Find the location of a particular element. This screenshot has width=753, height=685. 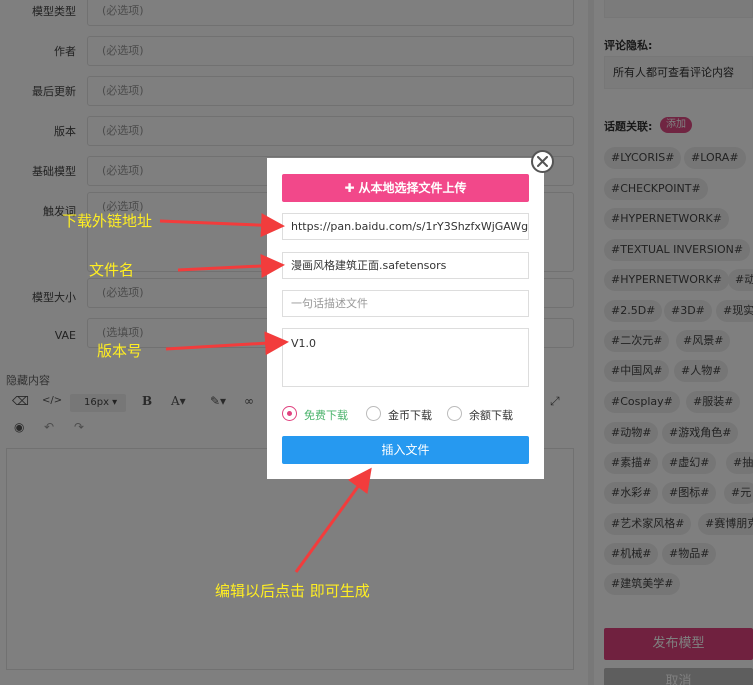

annotation-version: 版本号 is located at coordinates (120, 351).